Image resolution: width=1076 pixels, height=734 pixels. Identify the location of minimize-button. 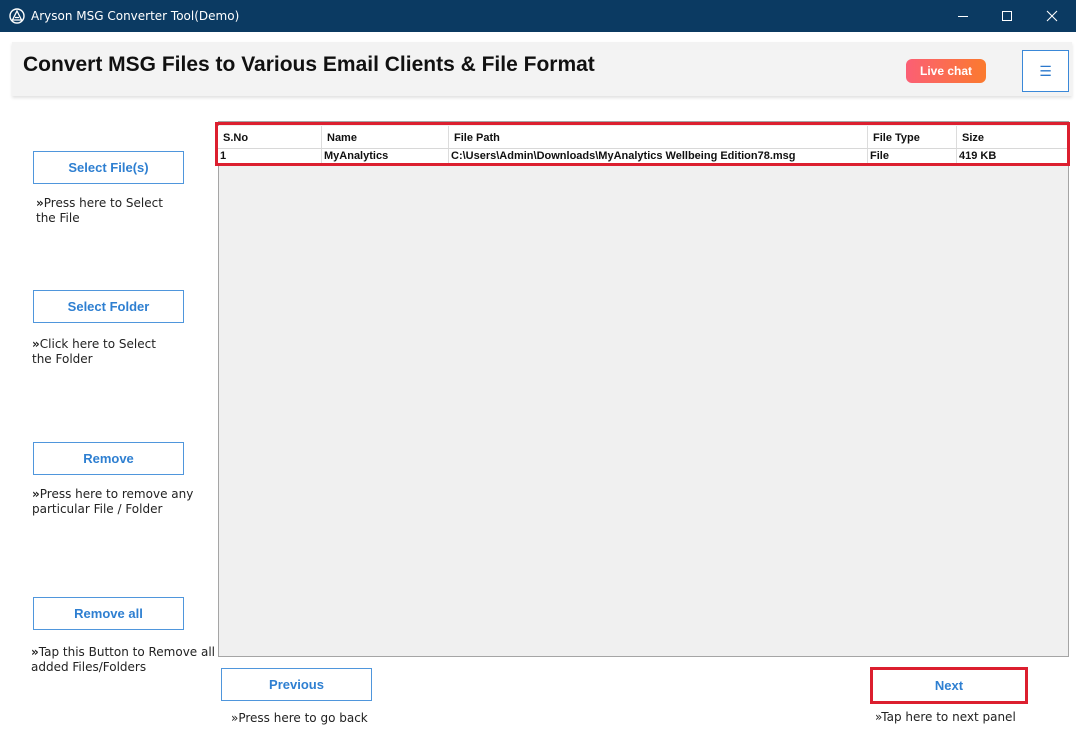
(963, 16).